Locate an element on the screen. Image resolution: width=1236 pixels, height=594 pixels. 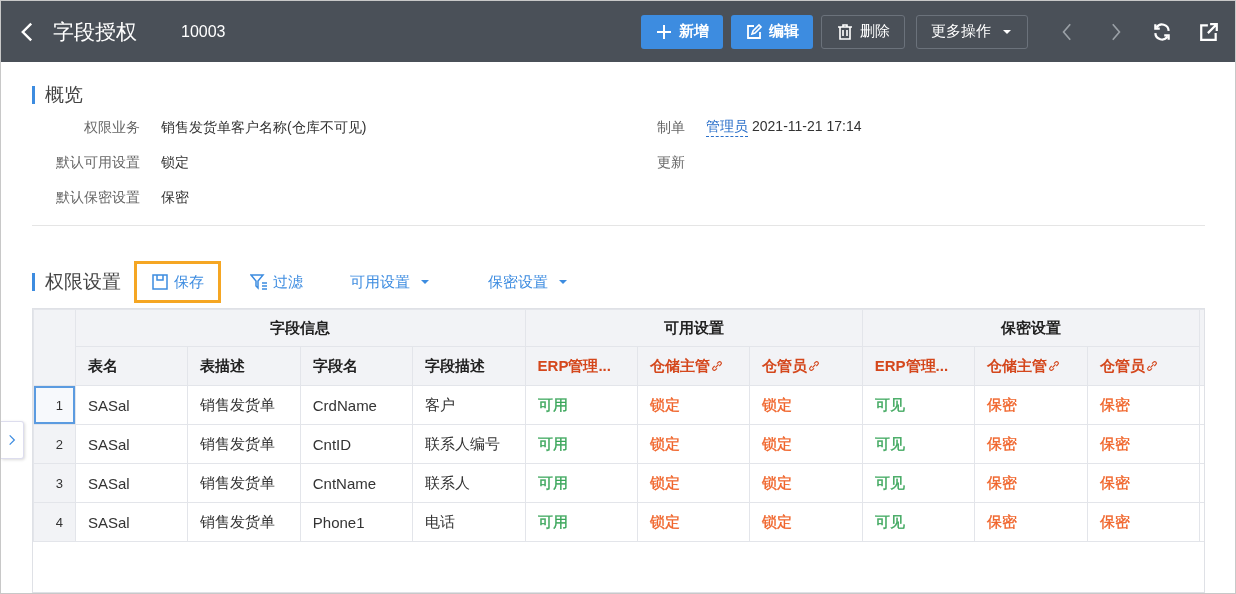
back-icon is located at coordinates (27, 31).